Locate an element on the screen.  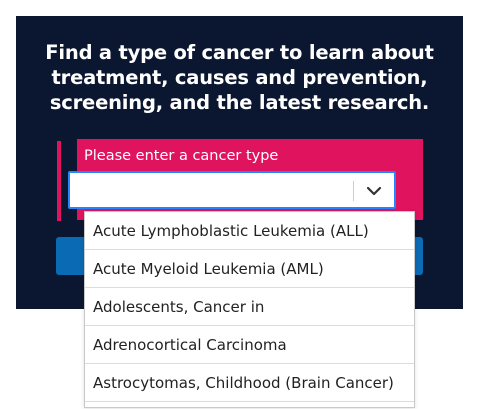
dropdown-option: Acute Lymphoblastic Leukemia (ALL) is located at coordinates (249, 231).